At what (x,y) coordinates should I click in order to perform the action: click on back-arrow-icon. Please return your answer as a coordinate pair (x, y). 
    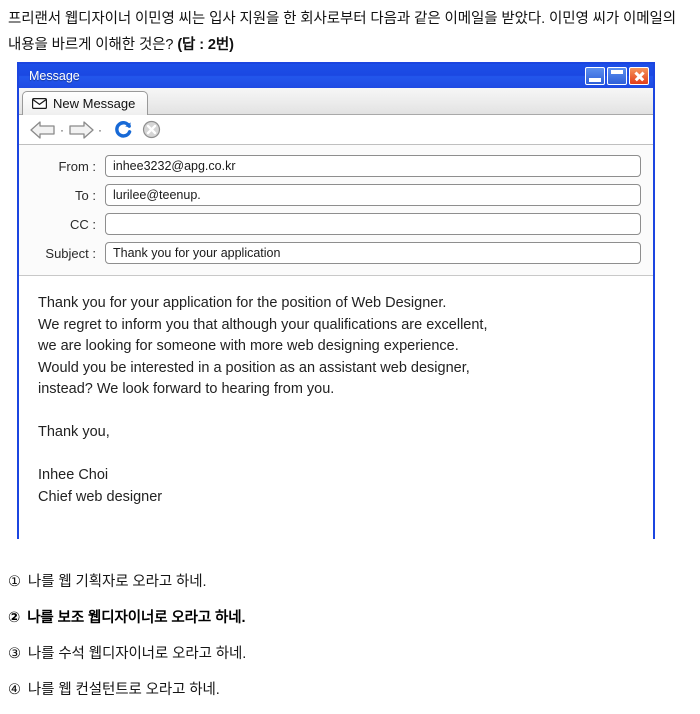
    Looking at the image, I should click on (43, 130).